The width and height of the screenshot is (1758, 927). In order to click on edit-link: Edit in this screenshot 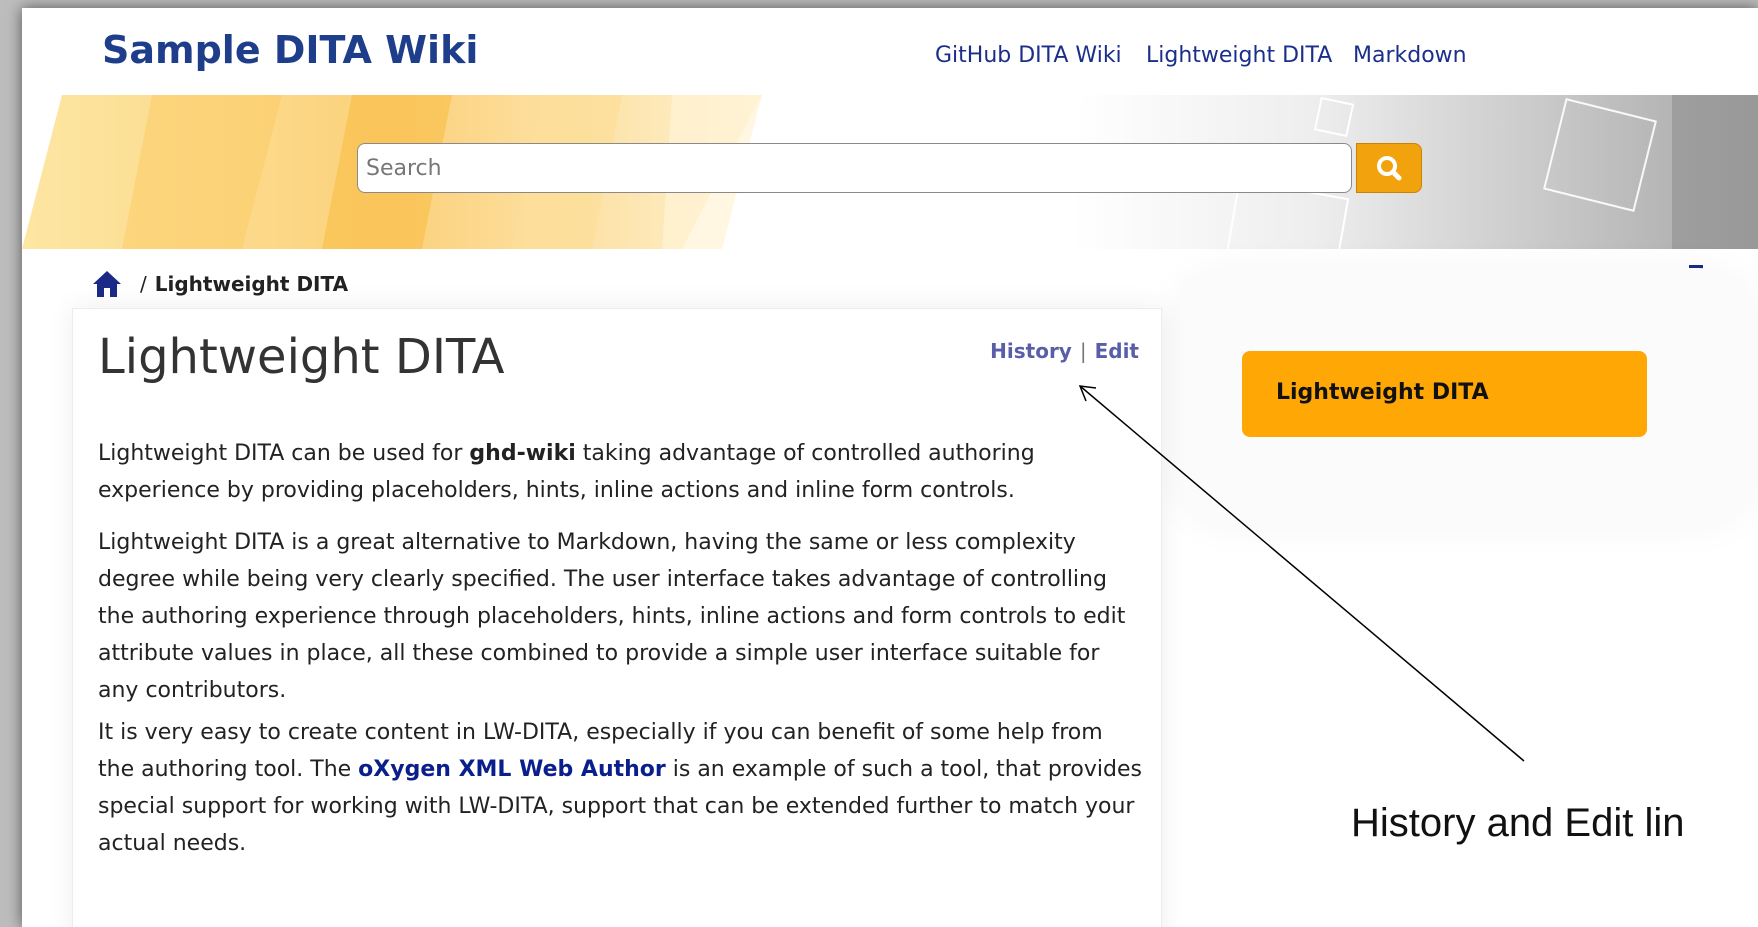, I will do `click(1117, 351)`.